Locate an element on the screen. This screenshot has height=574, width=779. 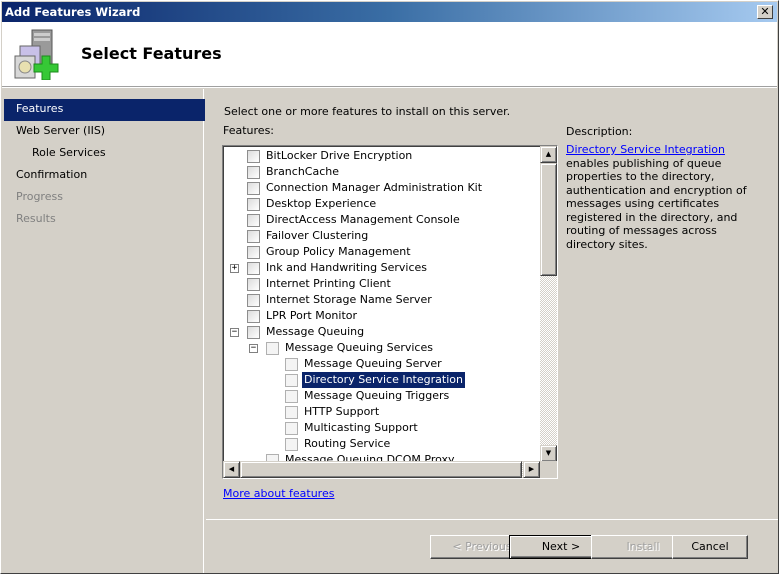
feature-label: Group Policy Management is located at coordinates (338, 252).